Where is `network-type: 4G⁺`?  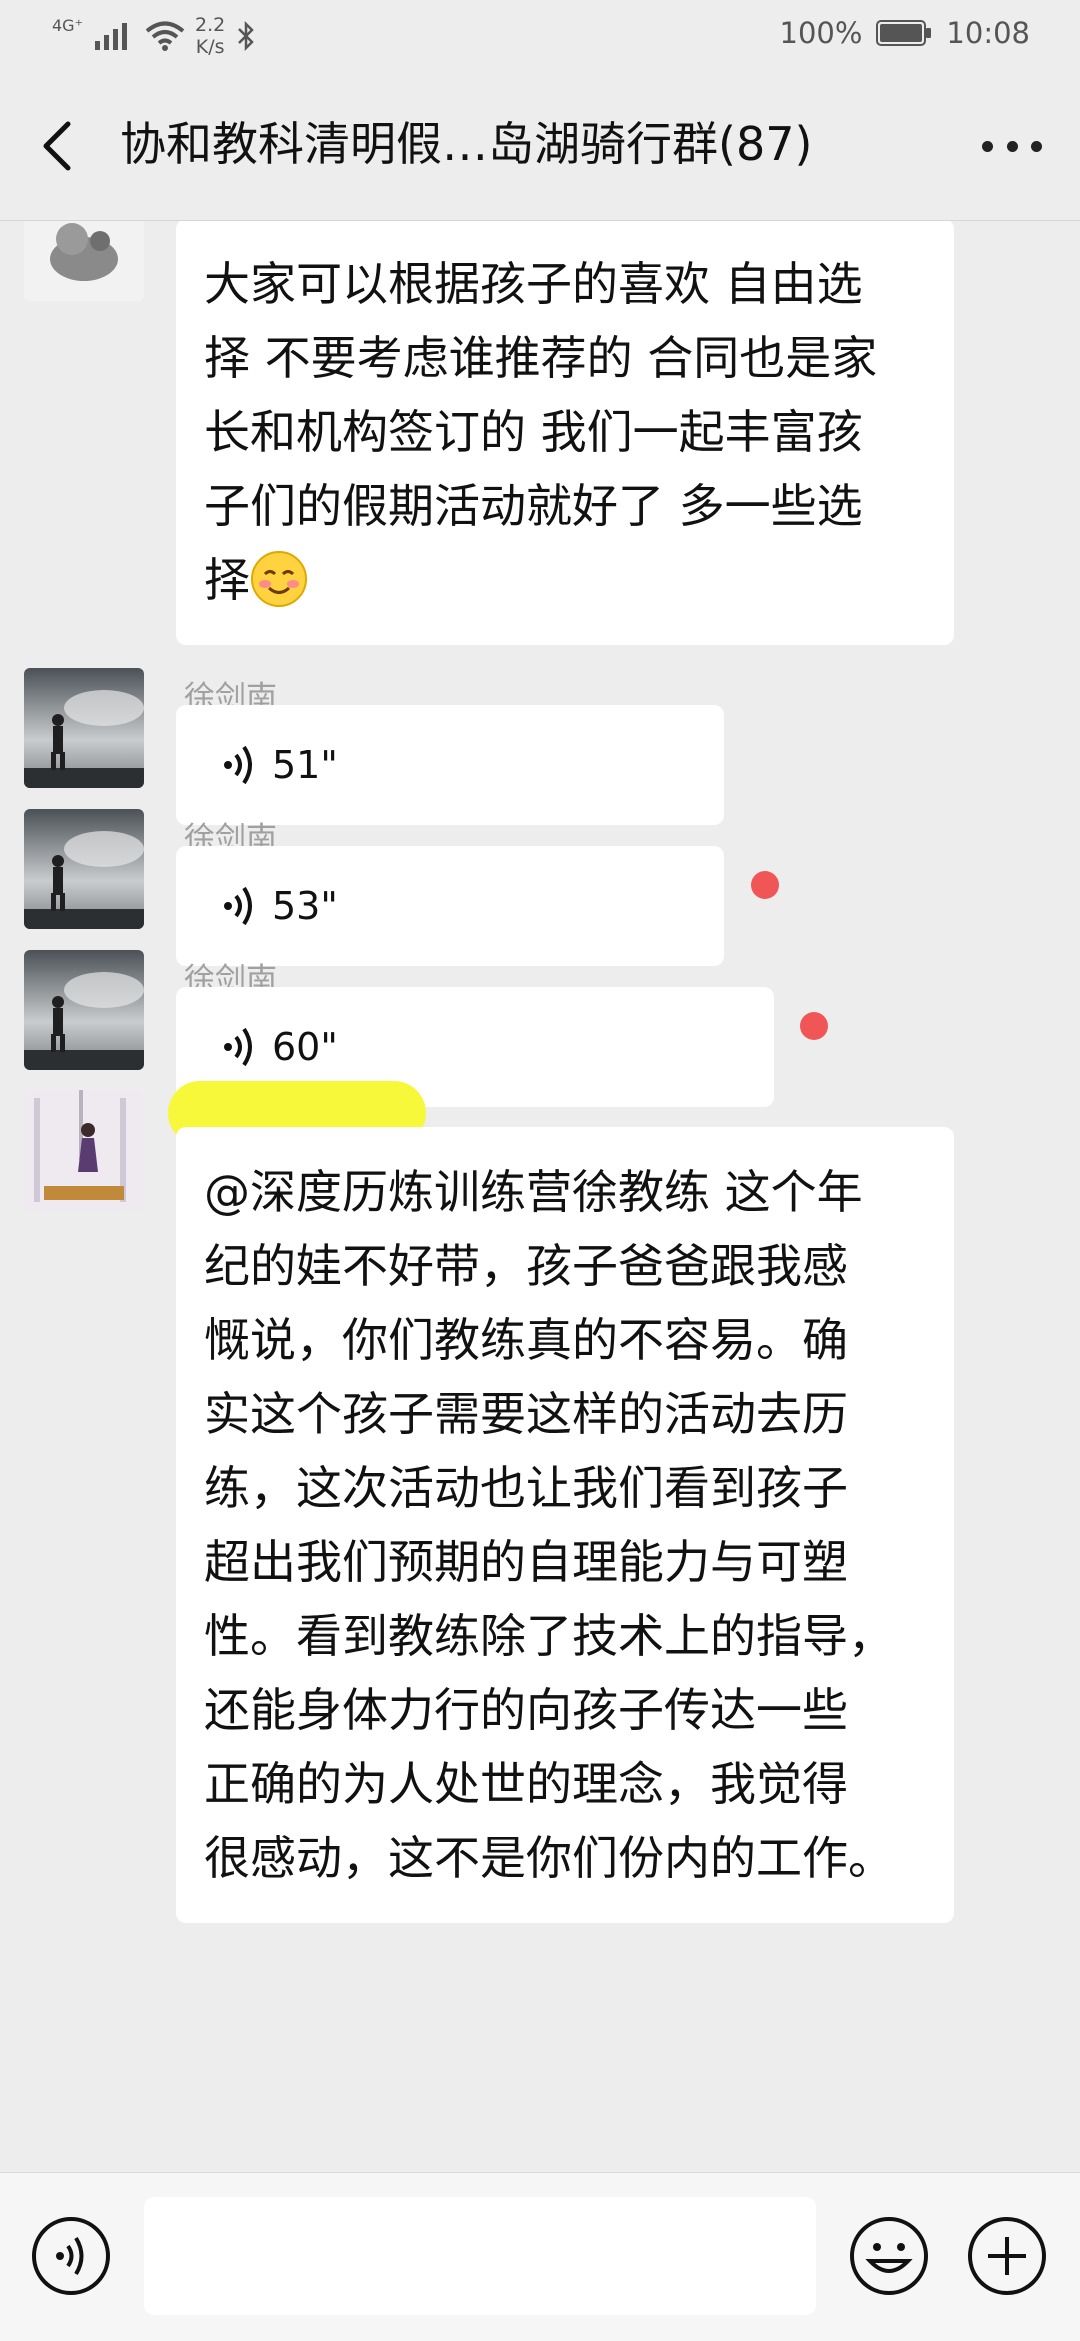 network-type: 4G⁺ is located at coordinates (68, 25).